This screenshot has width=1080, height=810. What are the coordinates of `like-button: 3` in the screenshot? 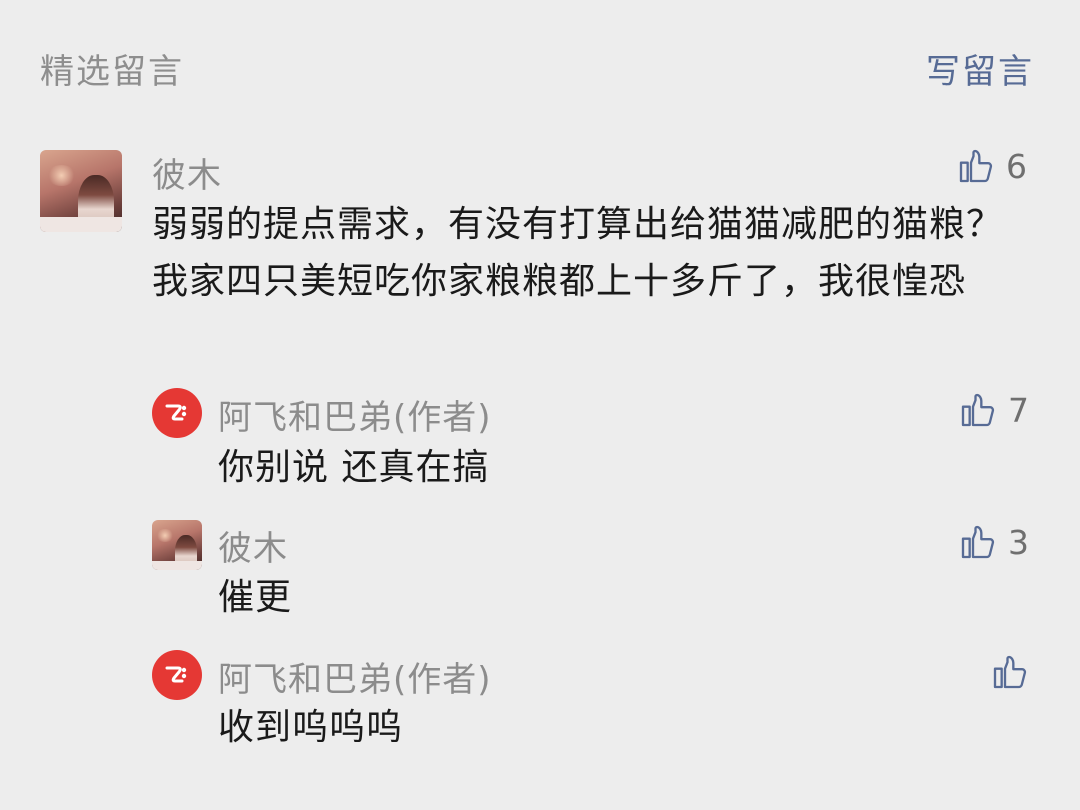 It's located at (993, 542).